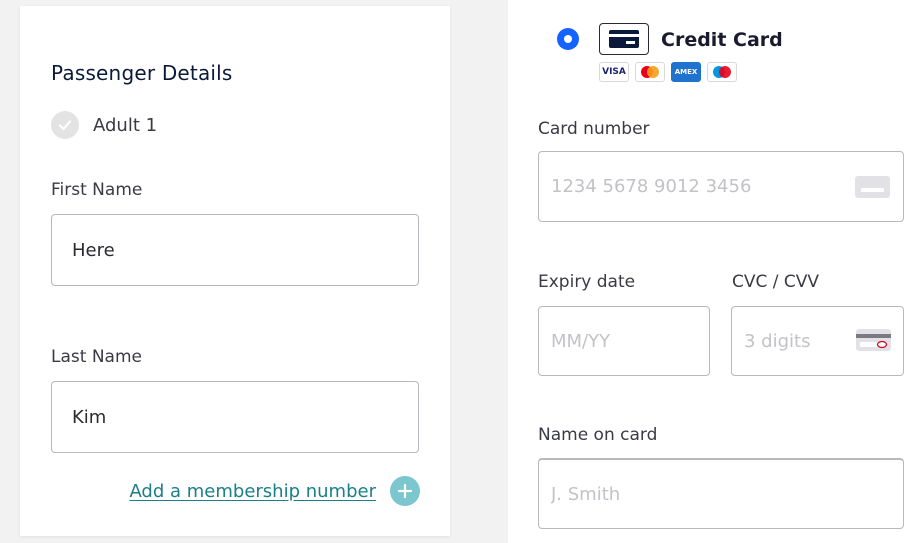 Image resolution: width=919 pixels, height=543 pixels. What do you see at coordinates (598, 435) in the screenshot?
I see `name-on-card-label: Name on card` at bounding box center [598, 435].